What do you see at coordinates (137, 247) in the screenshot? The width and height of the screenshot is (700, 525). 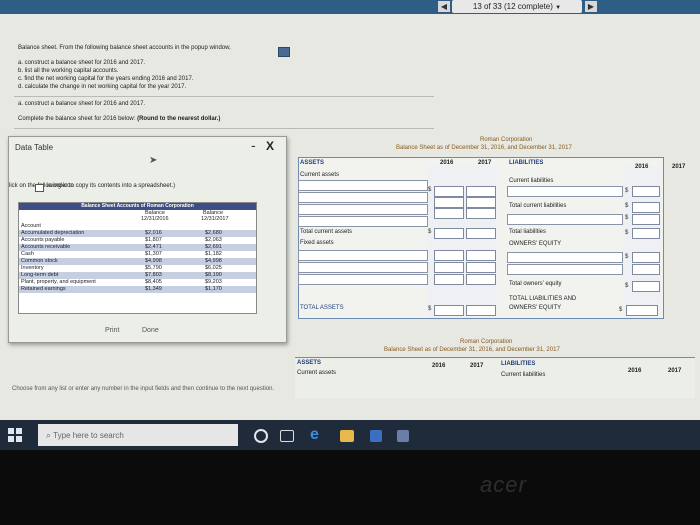 I see `table-row: Accounts receivable $2,471 $2,691` at bounding box center [137, 247].